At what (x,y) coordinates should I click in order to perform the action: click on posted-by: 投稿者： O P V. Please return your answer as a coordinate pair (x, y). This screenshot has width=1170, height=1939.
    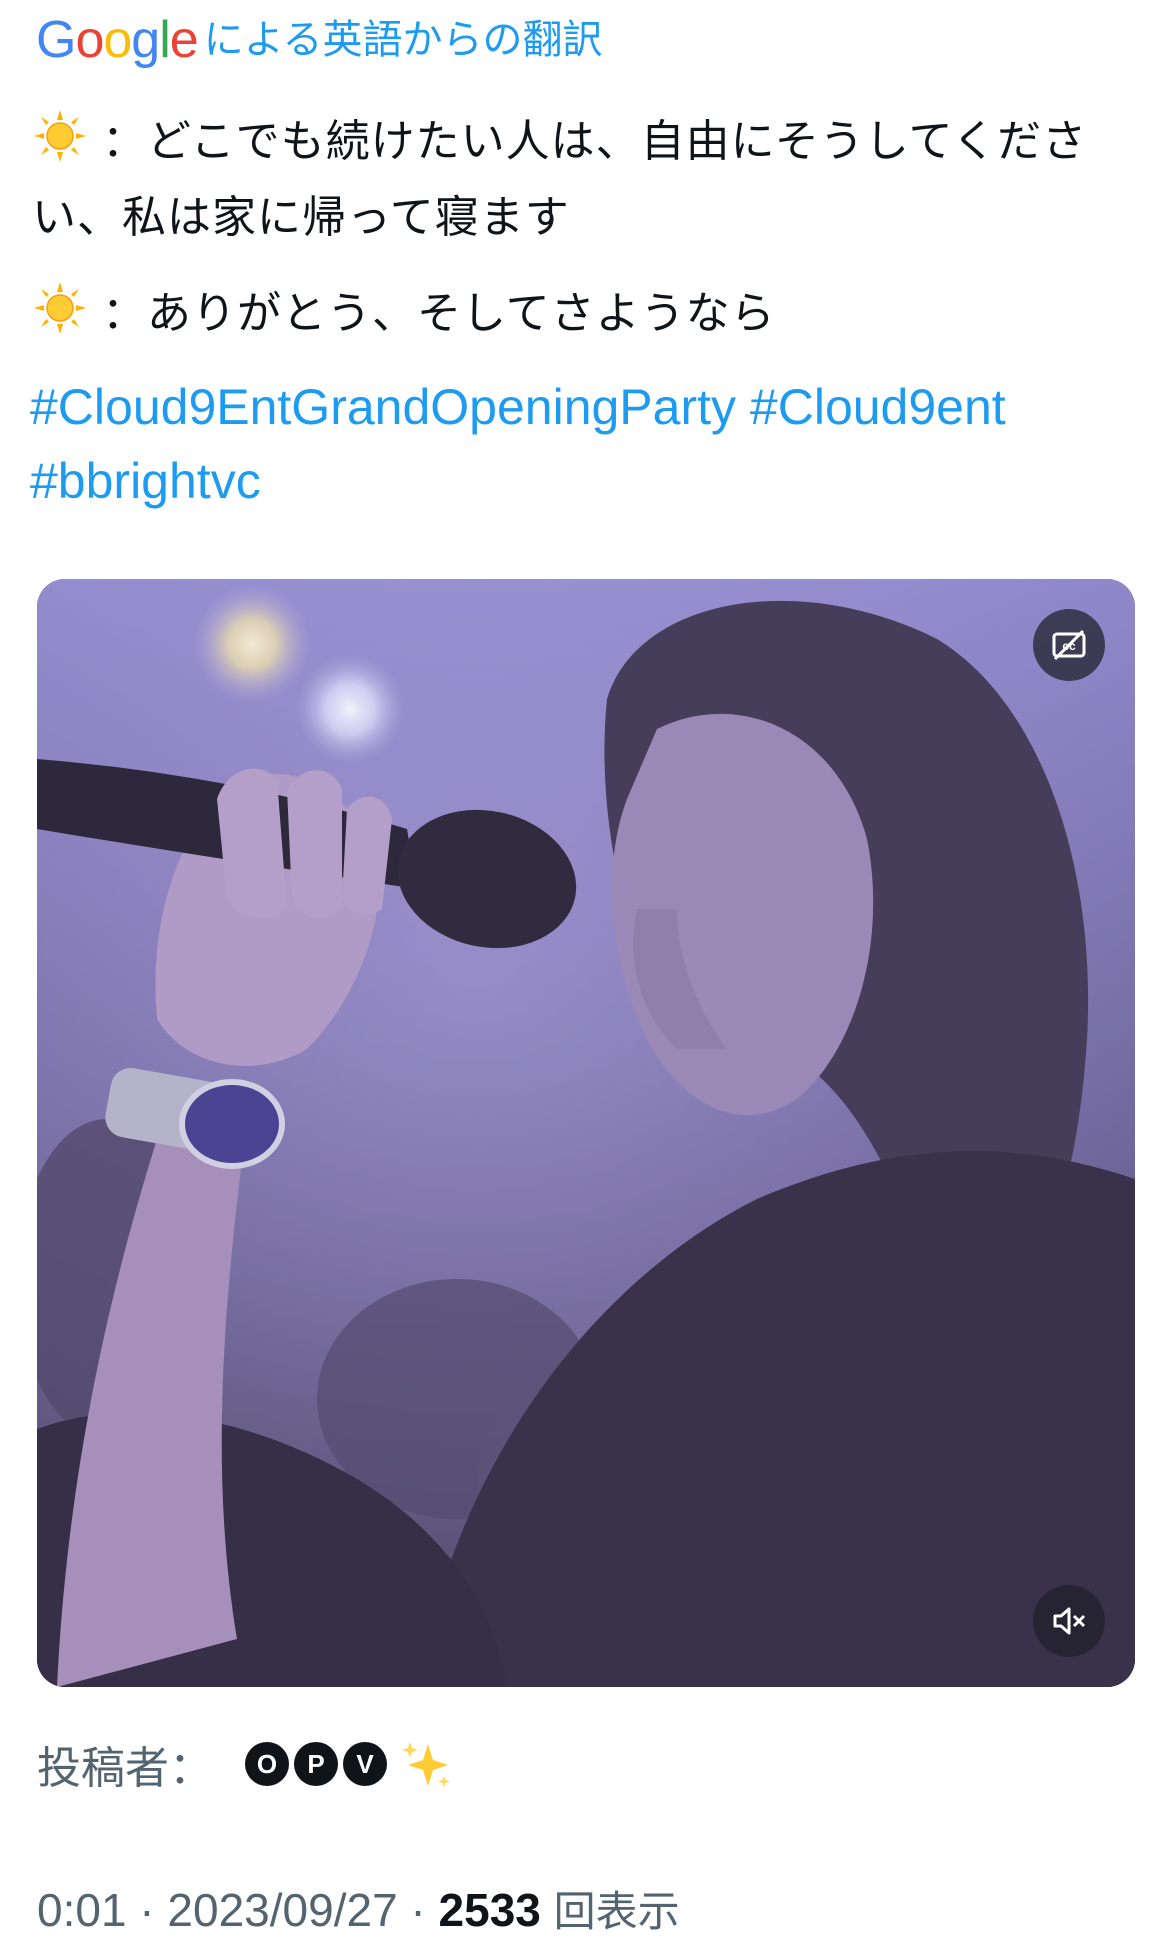
    Looking at the image, I should click on (245, 1764).